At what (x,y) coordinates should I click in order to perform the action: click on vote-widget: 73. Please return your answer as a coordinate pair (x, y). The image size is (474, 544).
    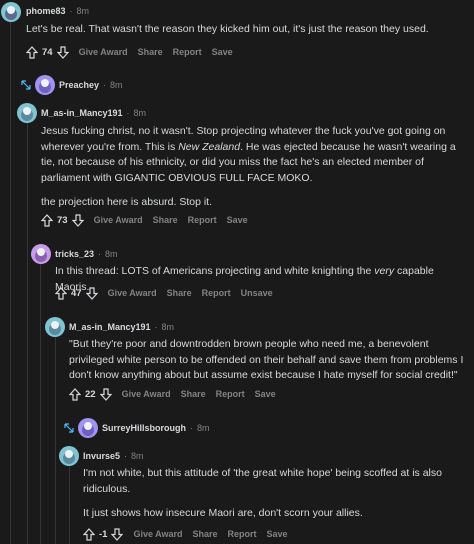
    Looking at the image, I should click on (62, 220).